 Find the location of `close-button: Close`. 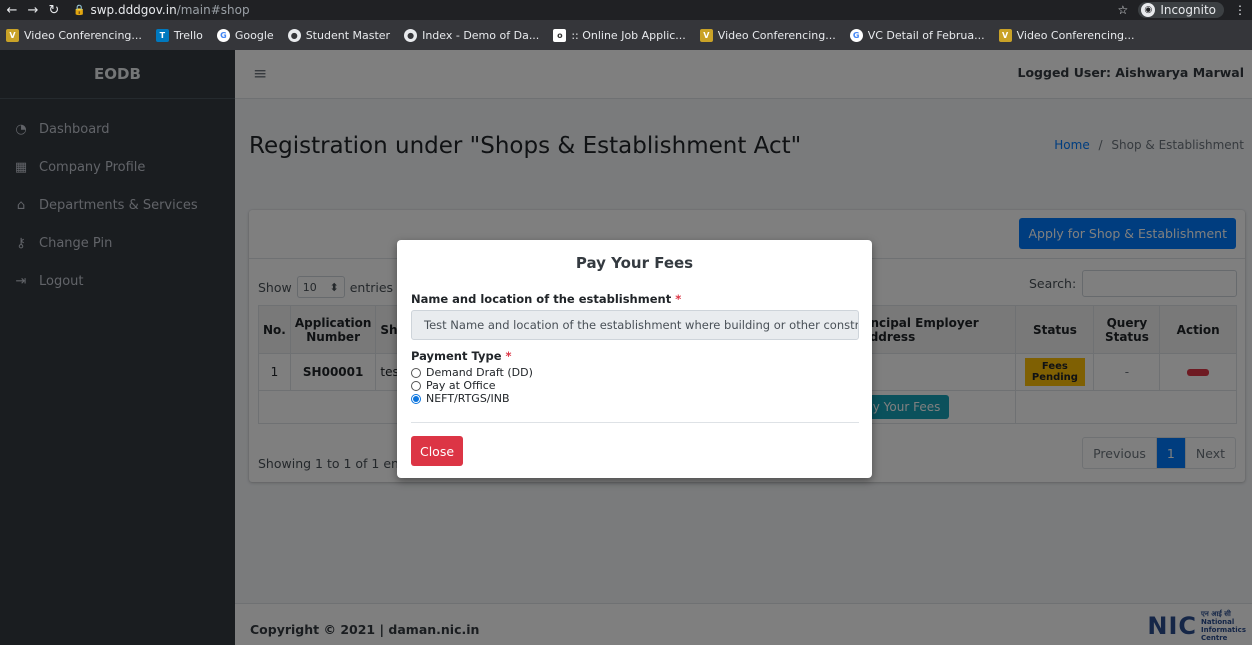

close-button: Close is located at coordinates (437, 451).